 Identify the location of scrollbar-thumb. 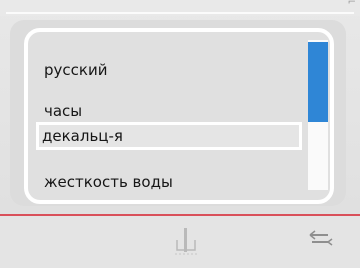
(318, 82).